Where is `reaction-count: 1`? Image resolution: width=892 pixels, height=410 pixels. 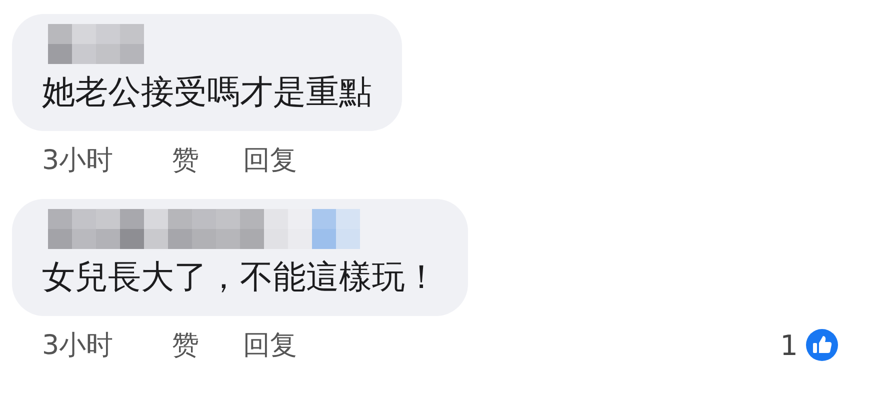
reaction-count: 1 is located at coordinates (789, 345).